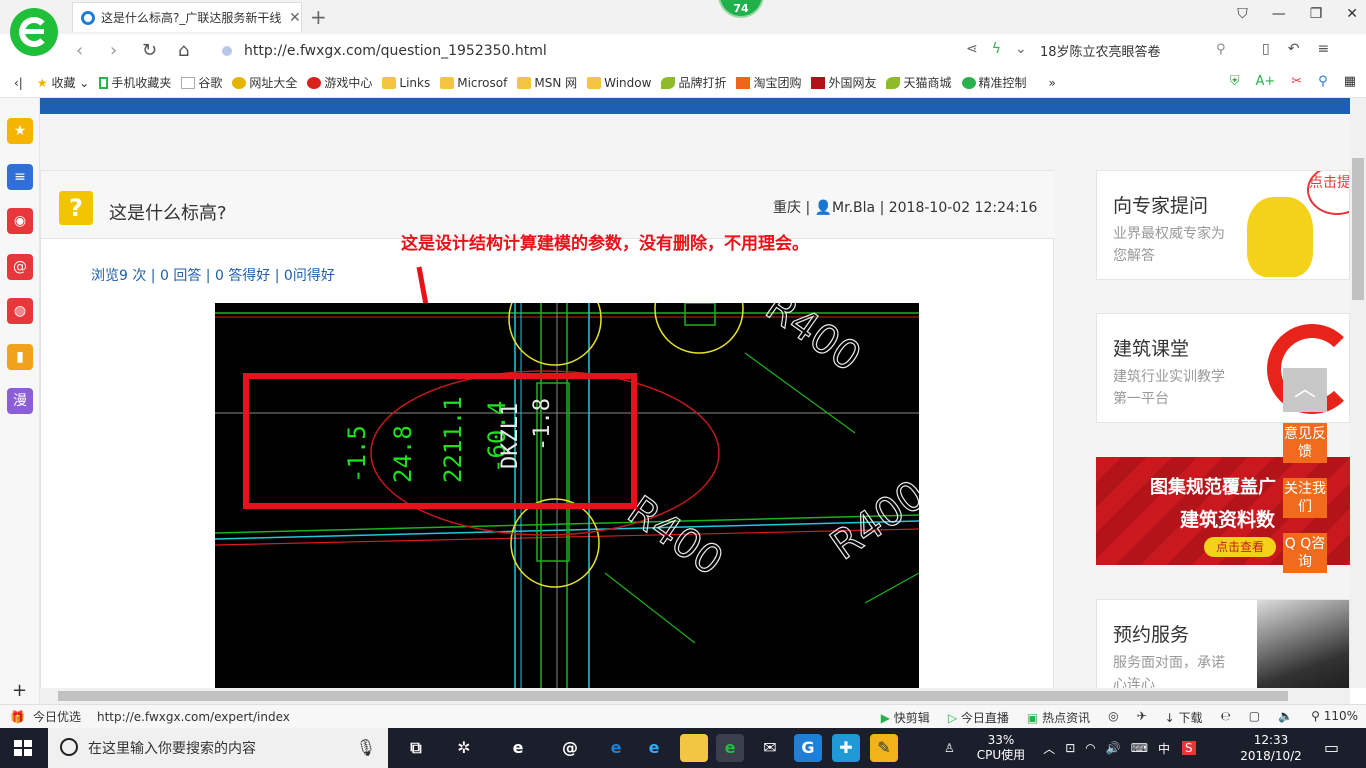  Describe the element at coordinates (730, 748) in the screenshot. I see `browser-taskbar-icon: e` at that location.